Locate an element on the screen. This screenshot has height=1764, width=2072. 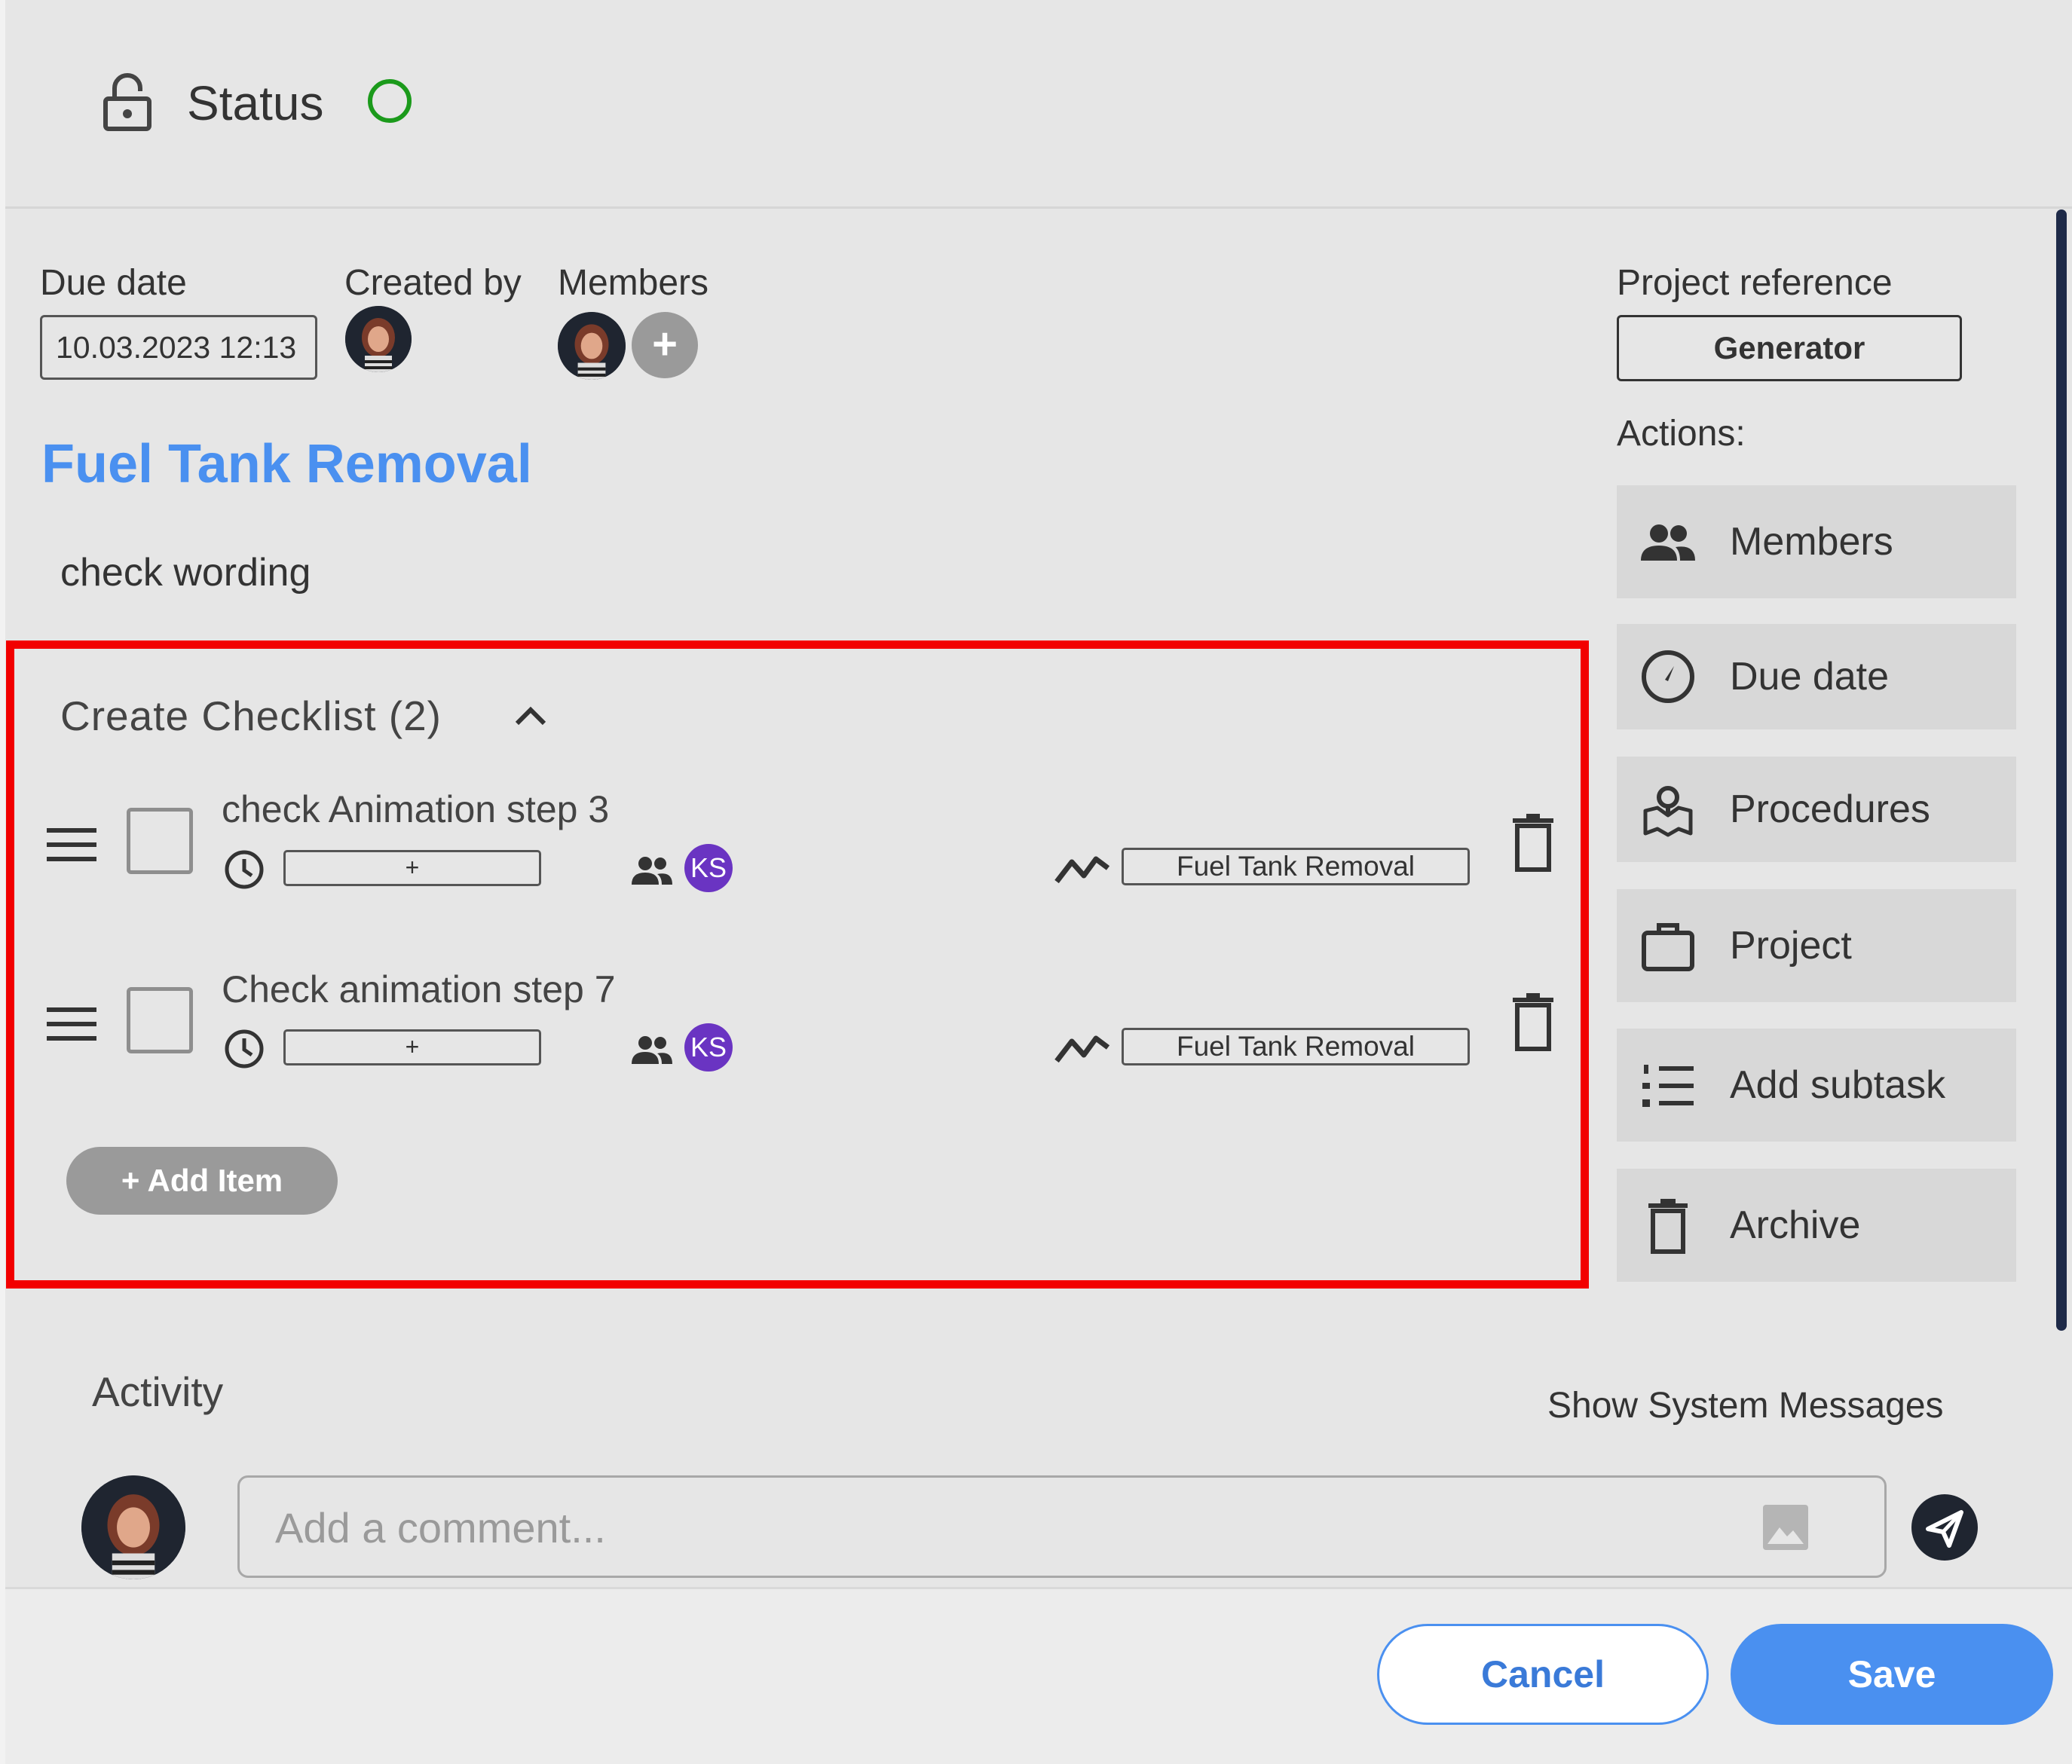
member-avatar is located at coordinates (592, 346).